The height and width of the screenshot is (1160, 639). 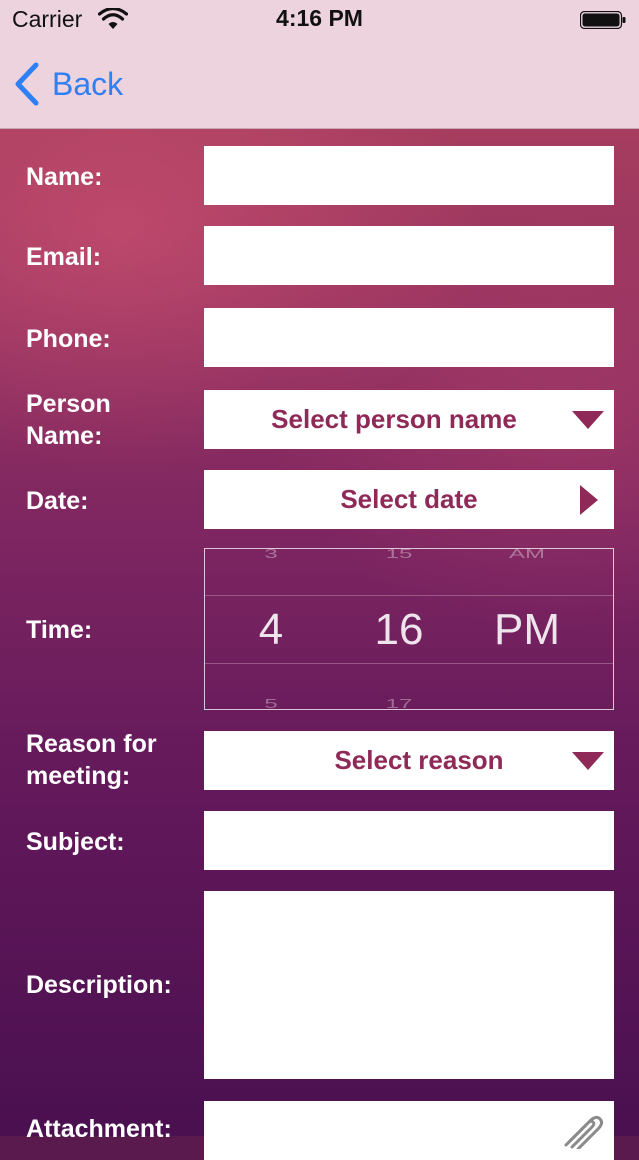 What do you see at coordinates (88, 83) in the screenshot?
I see `back-label: Back` at bounding box center [88, 83].